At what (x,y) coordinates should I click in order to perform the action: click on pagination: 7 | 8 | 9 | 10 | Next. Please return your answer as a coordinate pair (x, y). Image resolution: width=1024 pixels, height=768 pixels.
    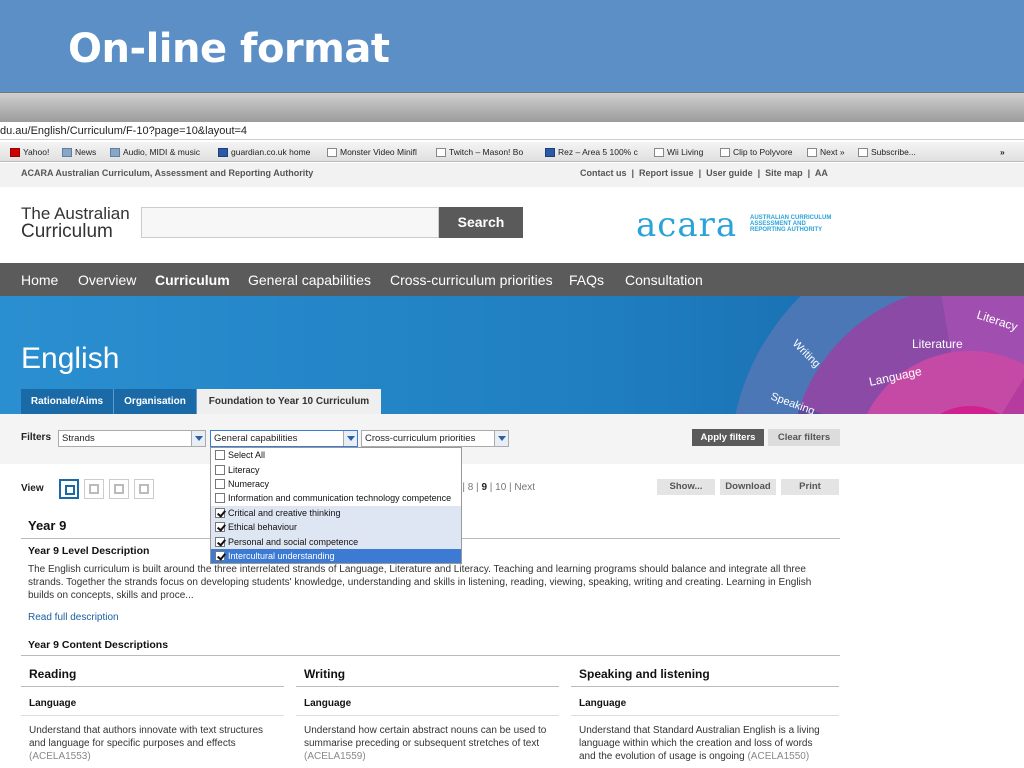
    Looking at the image, I should click on (494, 487).